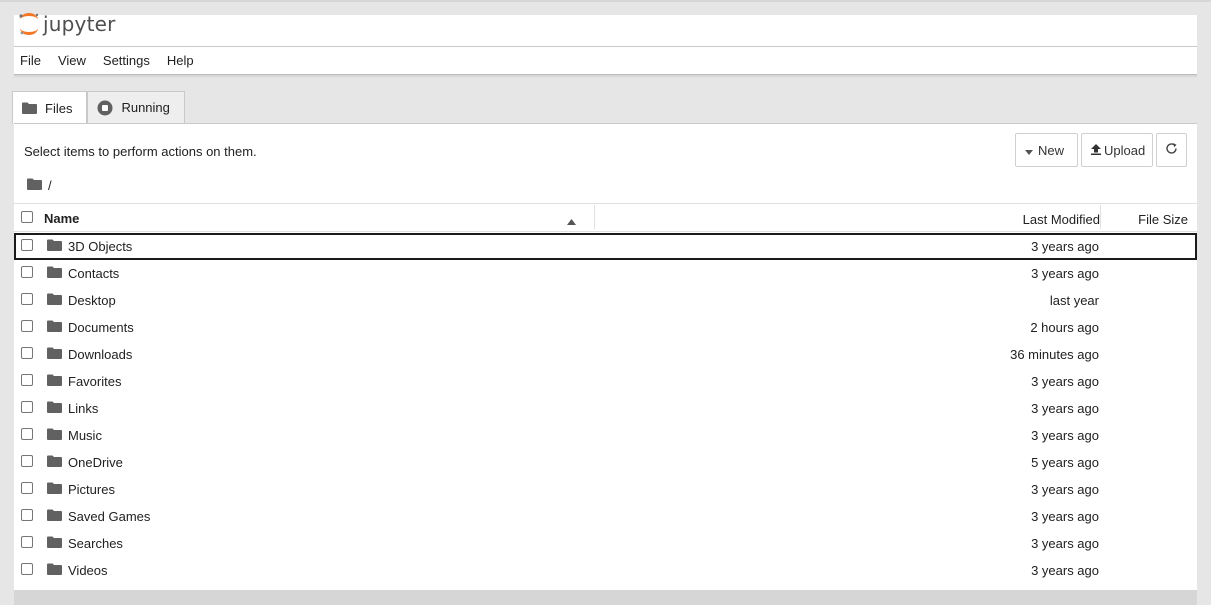 The width and height of the screenshot is (1211, 605). What do you see at coordinates (605, 29) in the screenshot?
I see `app-header: jupyter` at bounding box center [605, 29].